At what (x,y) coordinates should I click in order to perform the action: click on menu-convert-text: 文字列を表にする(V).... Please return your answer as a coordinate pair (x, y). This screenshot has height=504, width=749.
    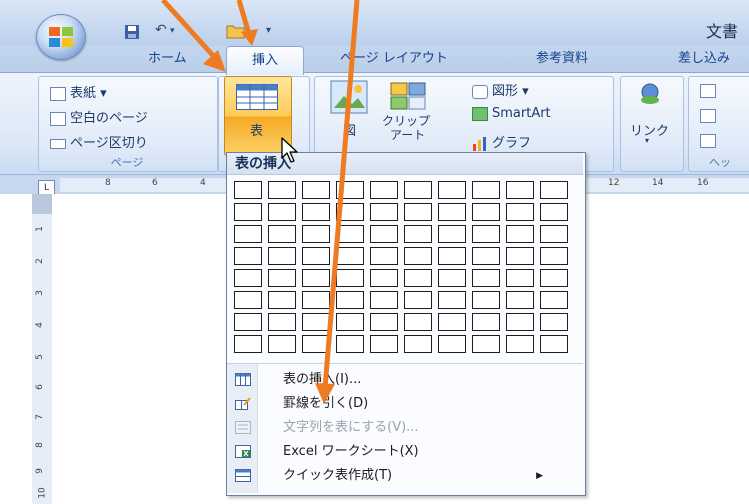
    Looking at the image, I should click on (405, 428).